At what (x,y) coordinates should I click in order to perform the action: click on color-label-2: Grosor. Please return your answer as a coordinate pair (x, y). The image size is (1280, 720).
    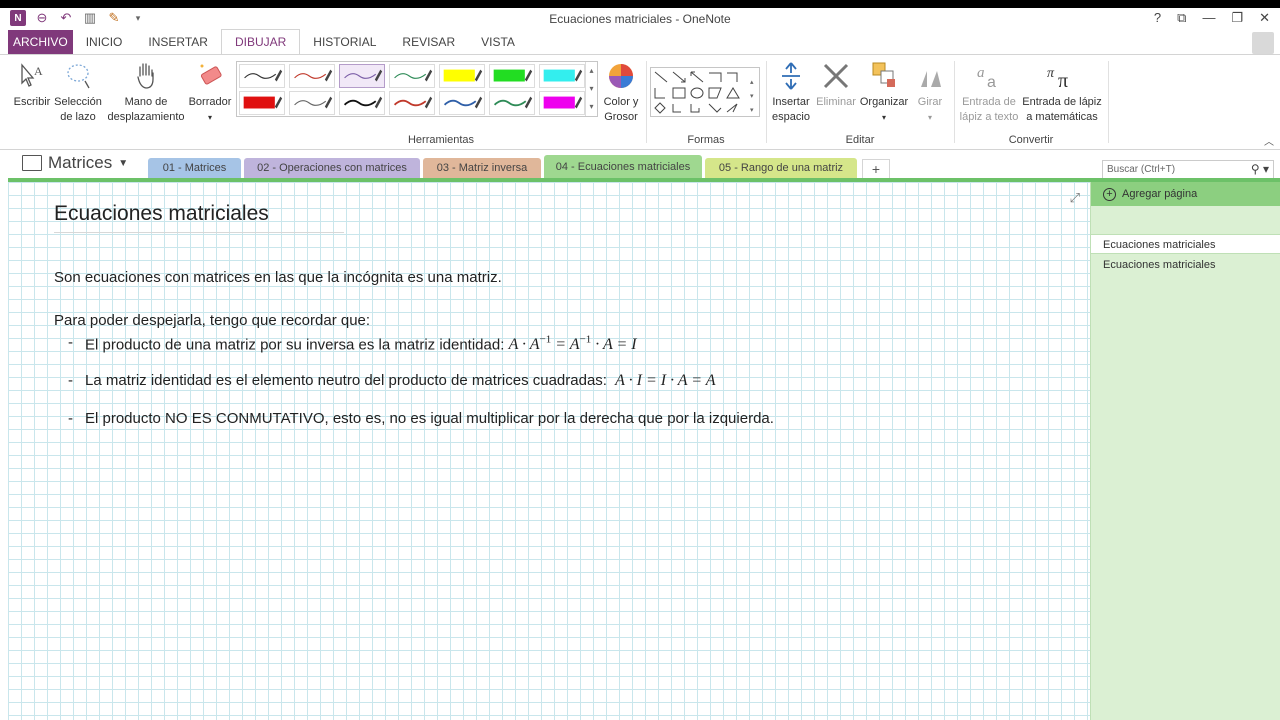
    Looking at the image, I should click on (621, 117).